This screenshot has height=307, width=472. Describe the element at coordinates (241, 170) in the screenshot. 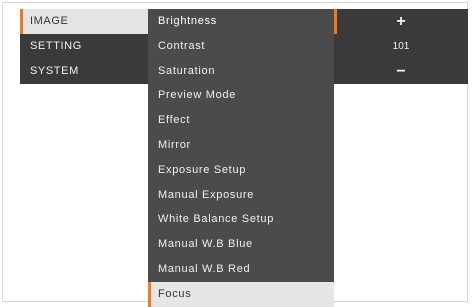

I see `submenu-item-exposure-setup: Exposure Setup` at that location.